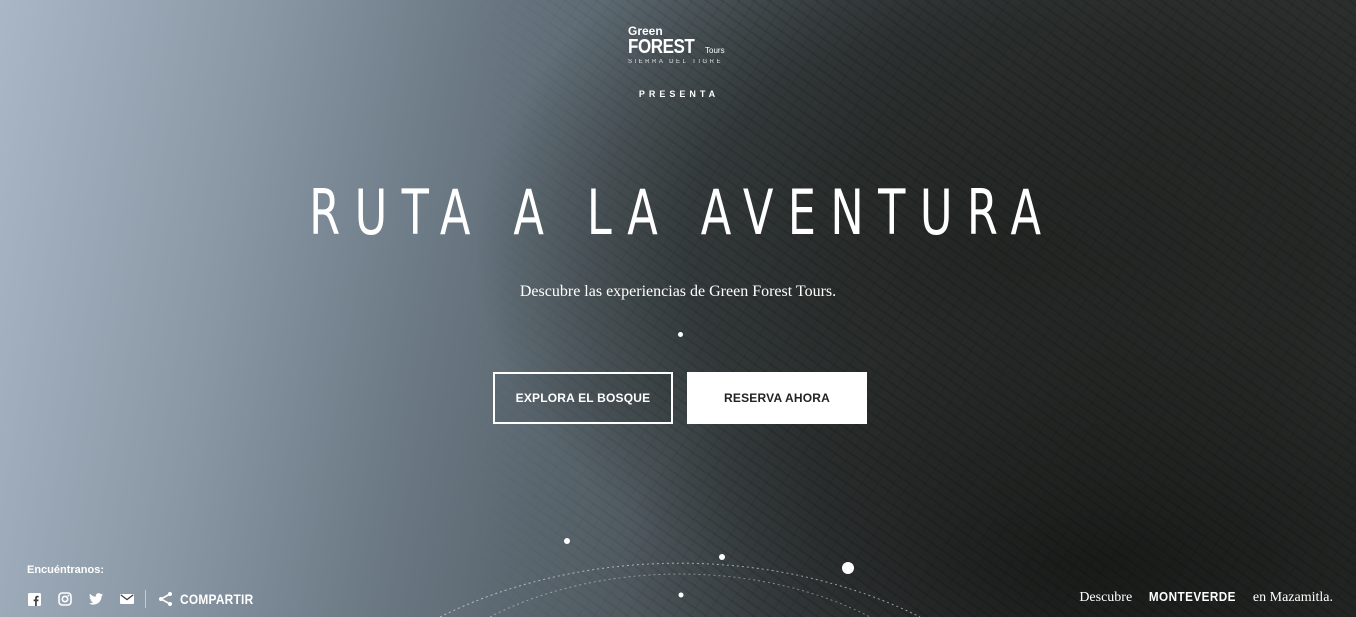  Describe the element at coordinates (1193, 596) in the screenshot. I see `monteverde-brand: MONTEVERDE` at that location.